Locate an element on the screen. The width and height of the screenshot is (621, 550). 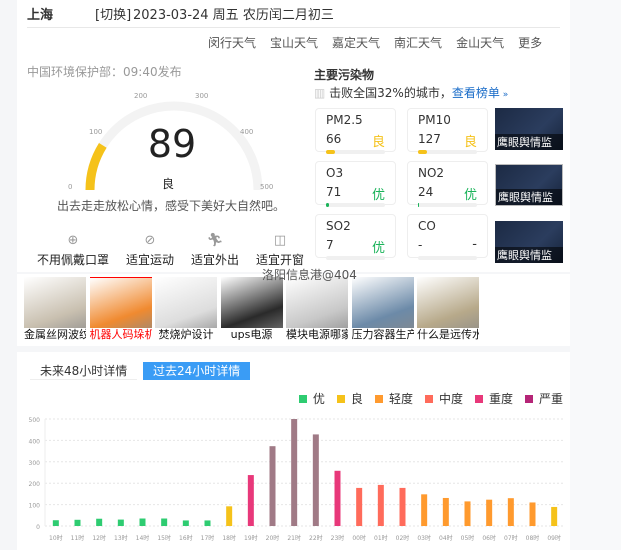
bar-07时 is located at coordinates (510, 512).